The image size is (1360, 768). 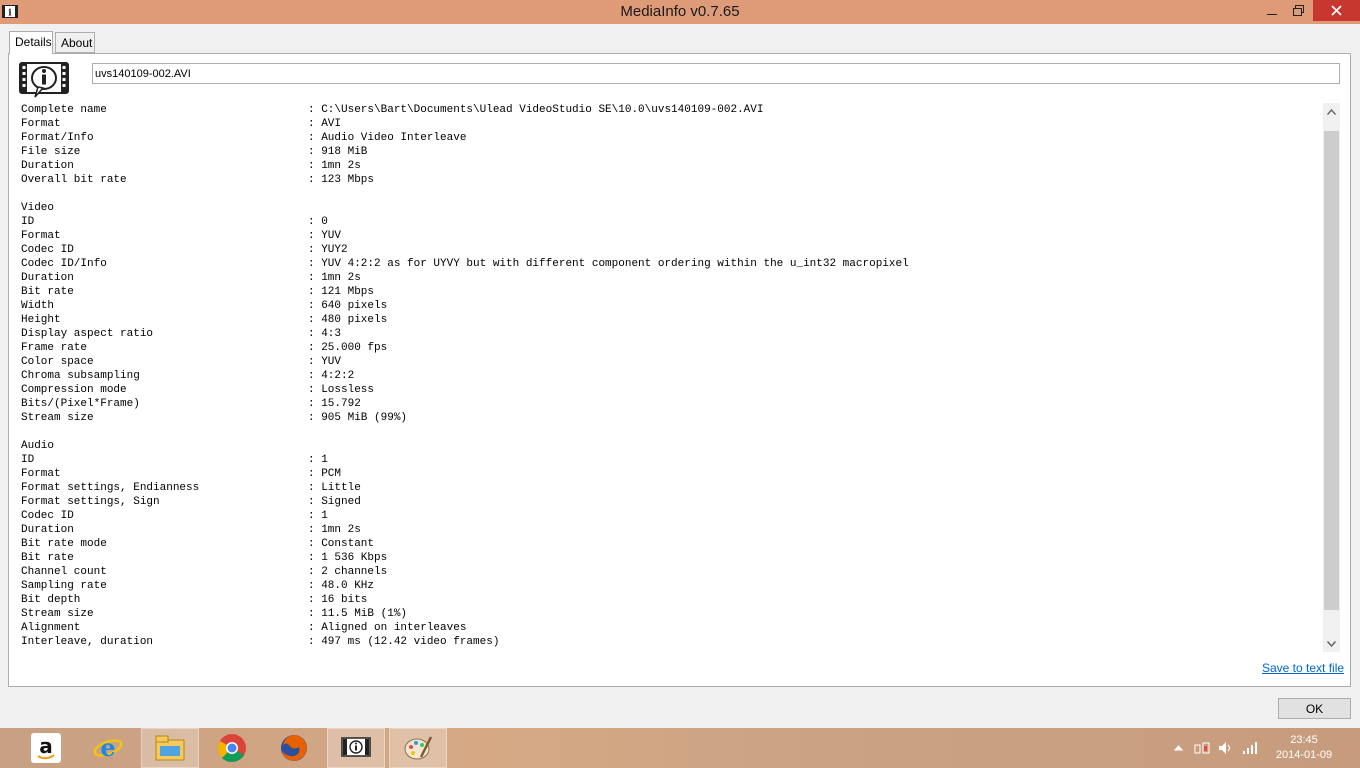 What do you see at coordinates (51, 628) in the screenshot?
I see `info-key: Alignment` at bounding box center [51, 628].